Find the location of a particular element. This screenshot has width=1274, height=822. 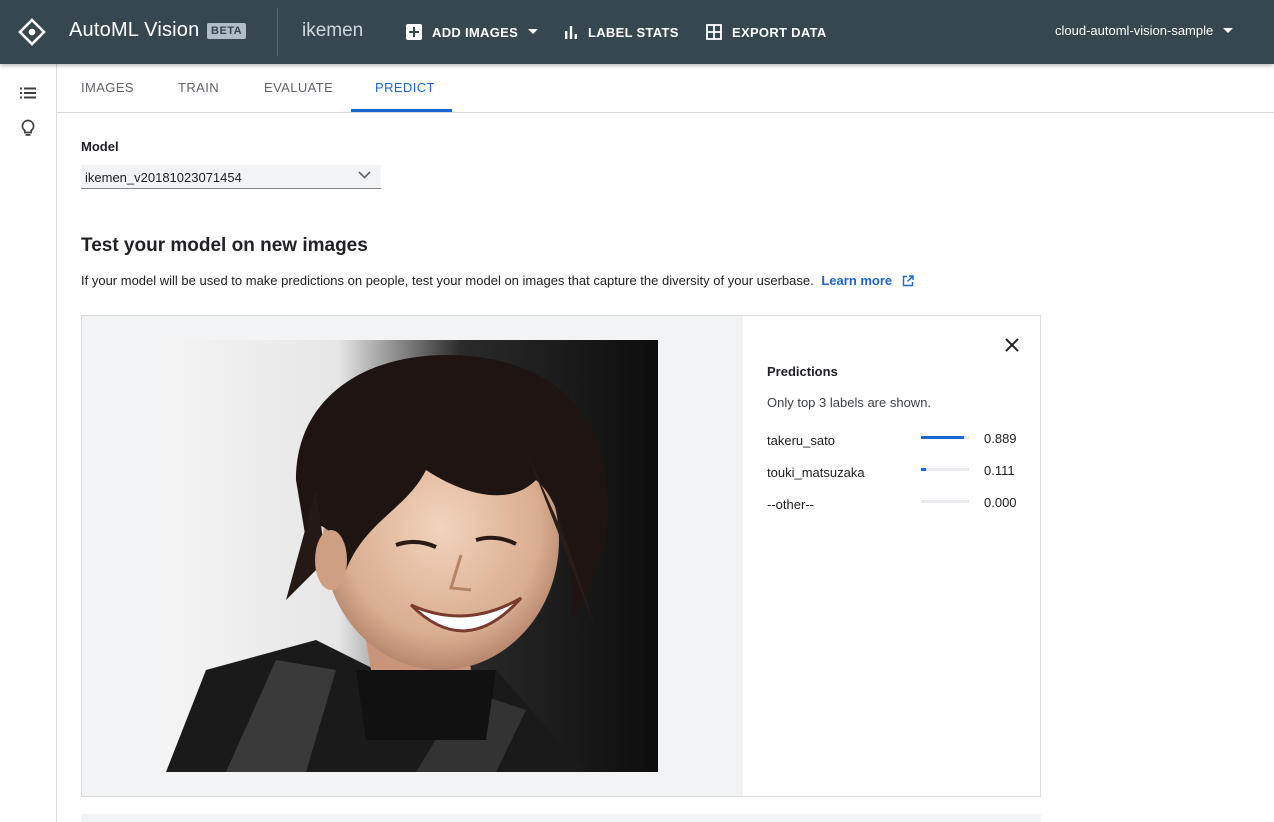

active-tab-indicator is located at coordinates (401, 110).